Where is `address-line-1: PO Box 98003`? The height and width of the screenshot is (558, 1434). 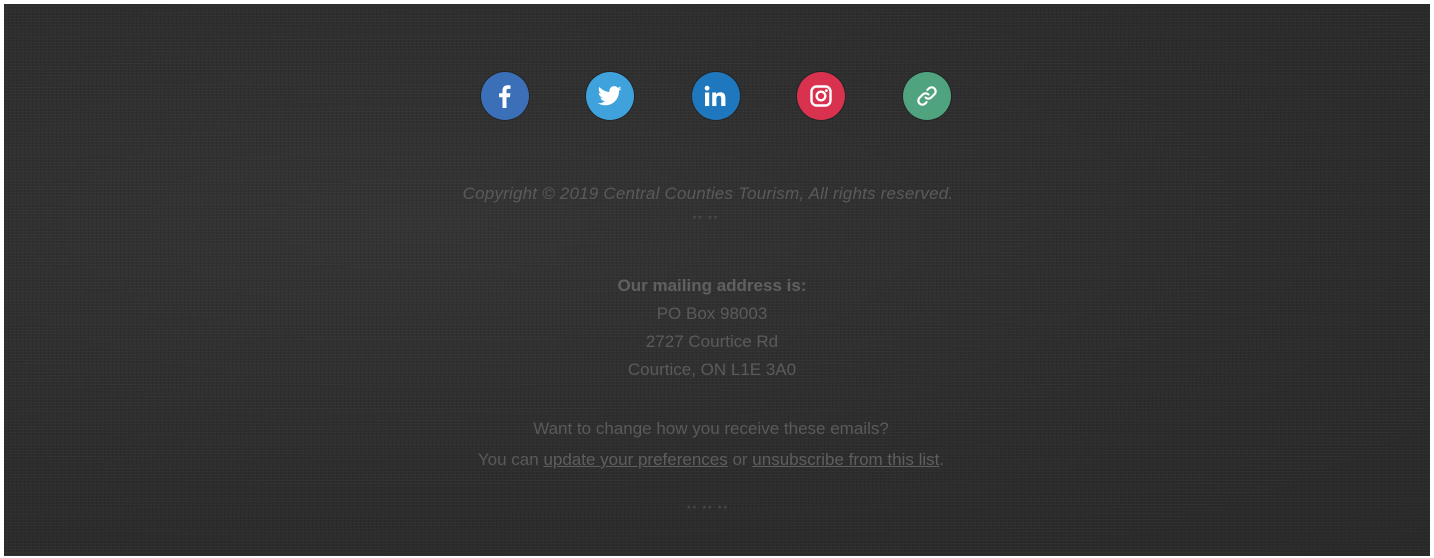
address-line-1: PO Box 98003 is located at coordinates (712, 313).